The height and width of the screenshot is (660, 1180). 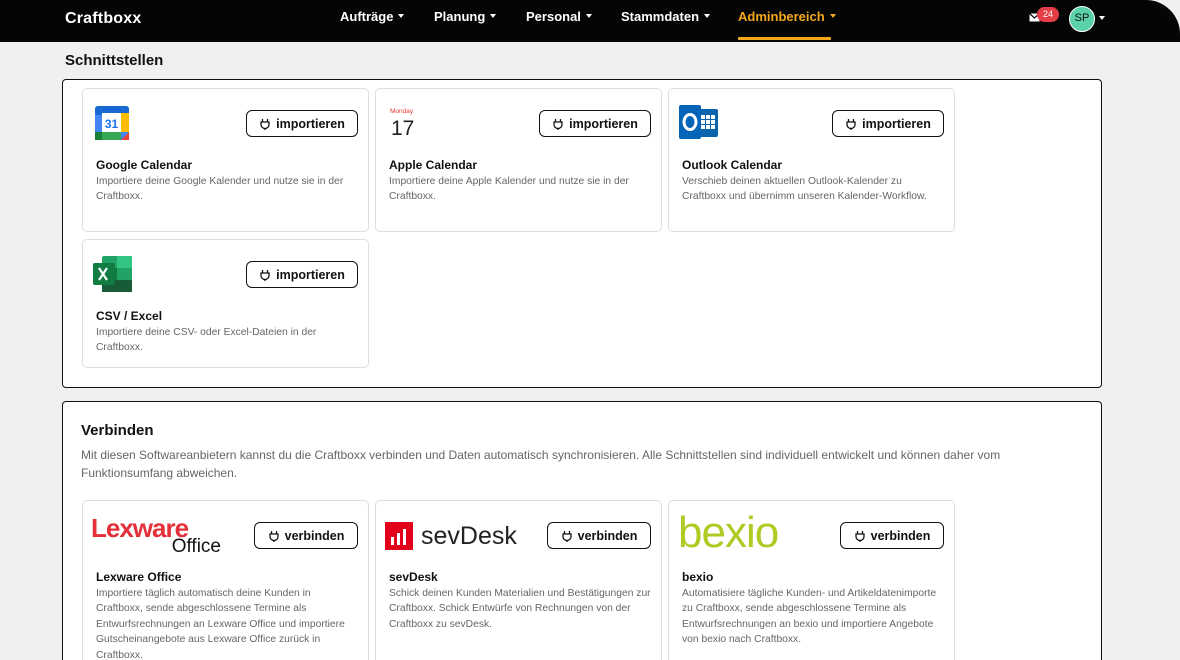 I want to click on bexio-logo-text: bexio, so click(x=728, y=532).